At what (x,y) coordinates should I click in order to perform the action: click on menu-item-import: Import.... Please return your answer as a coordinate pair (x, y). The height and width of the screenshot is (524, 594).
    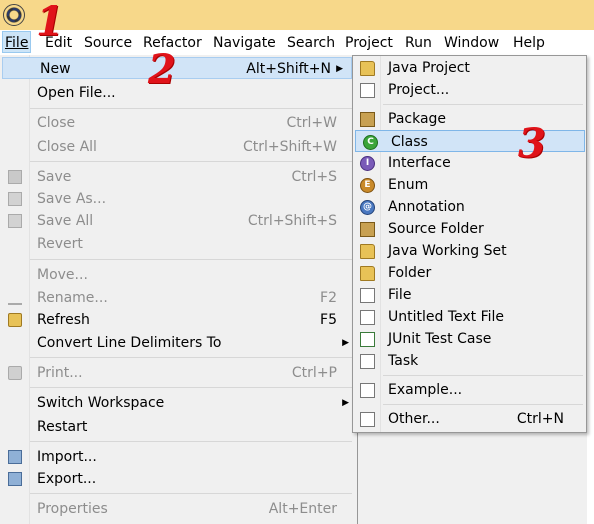
    Looking at the image, I should click on (178, 457).